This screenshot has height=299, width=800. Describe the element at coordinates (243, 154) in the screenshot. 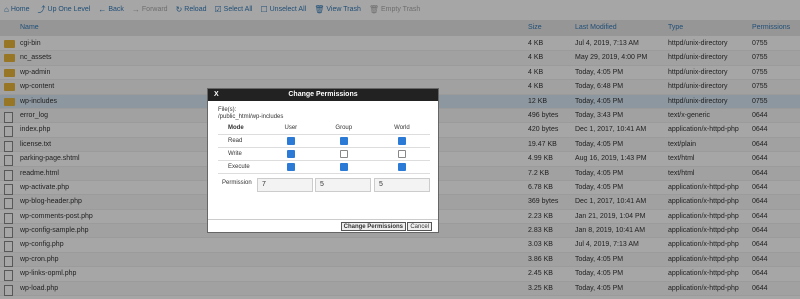

I see `mode-label: Write` at that location.